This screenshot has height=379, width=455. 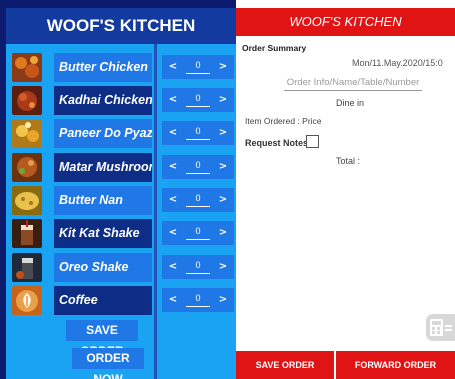 I want to click on kadhai-chicken-thumbnail, so click(x=27, y=100).